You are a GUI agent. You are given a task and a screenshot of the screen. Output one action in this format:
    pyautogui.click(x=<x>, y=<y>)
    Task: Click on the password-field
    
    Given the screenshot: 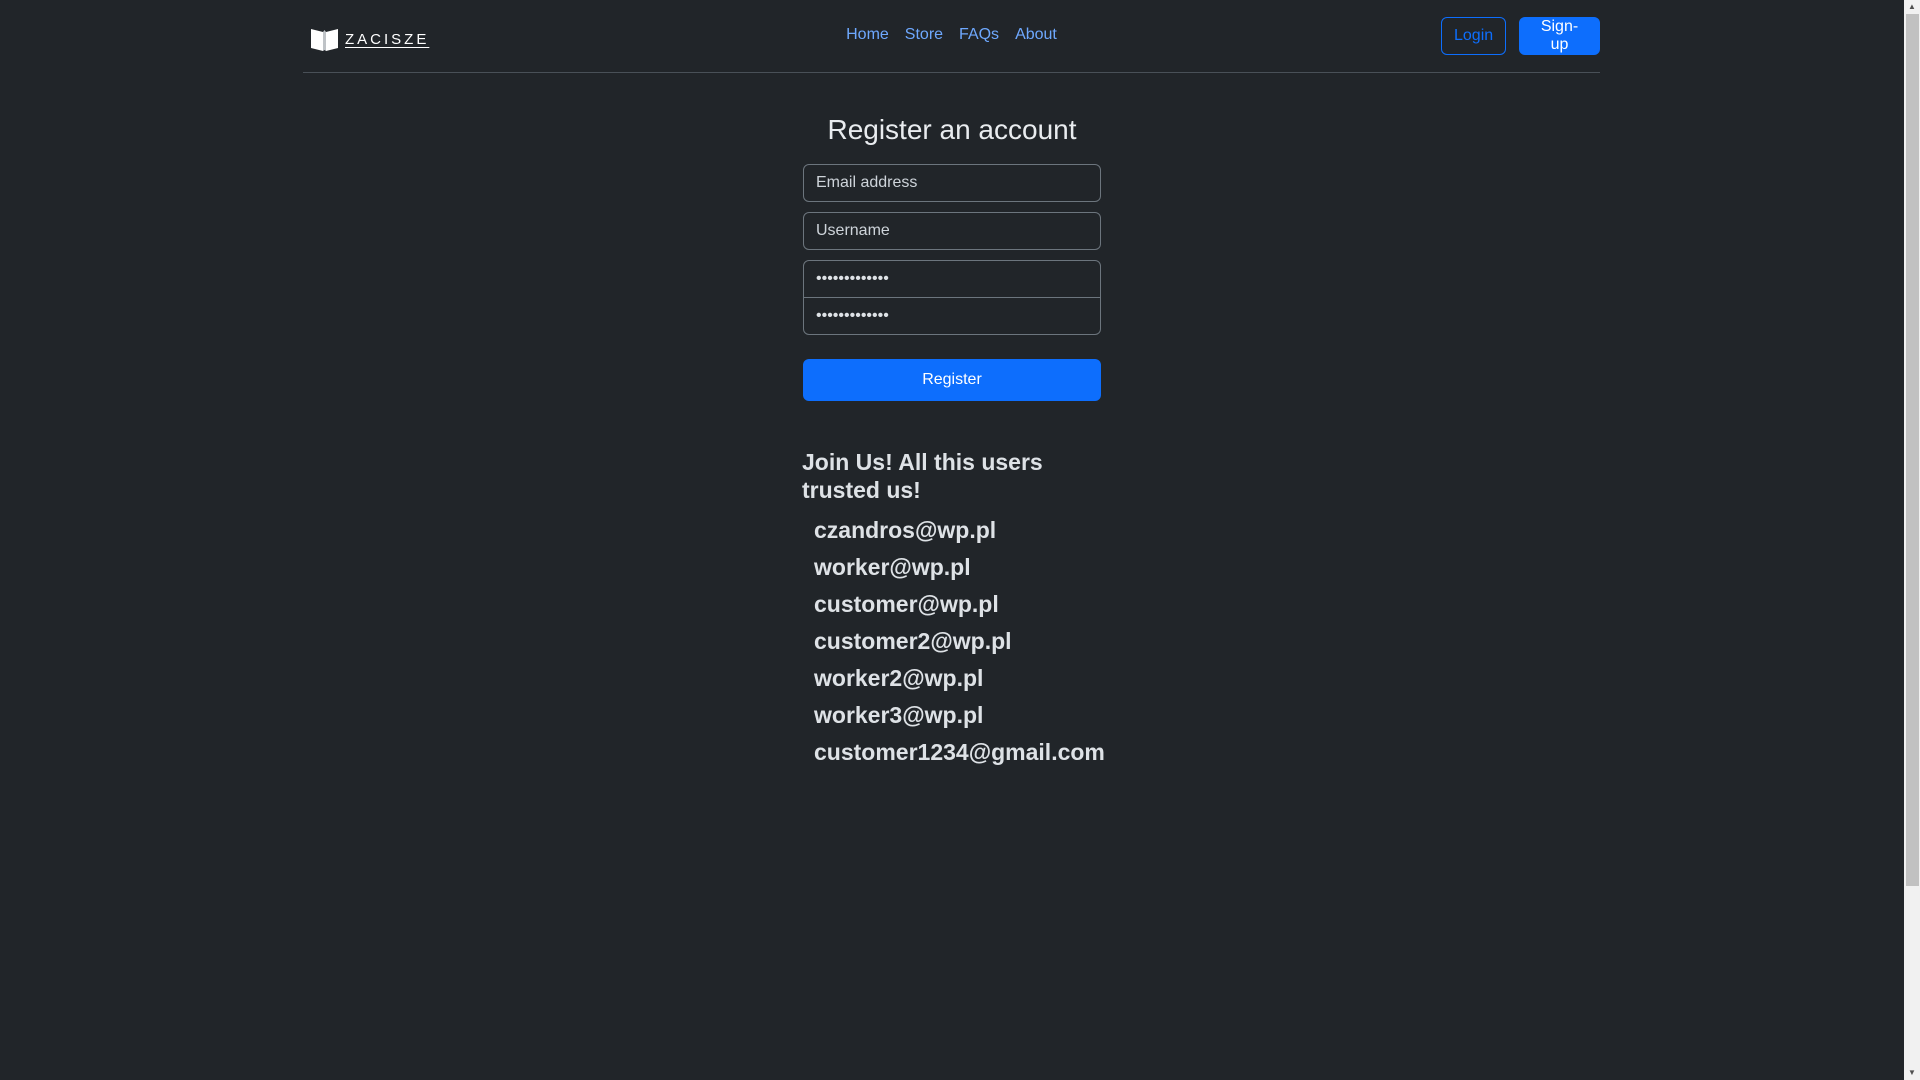 What is the action you would take?
    pyautogui.click(x=952, y=279)
    